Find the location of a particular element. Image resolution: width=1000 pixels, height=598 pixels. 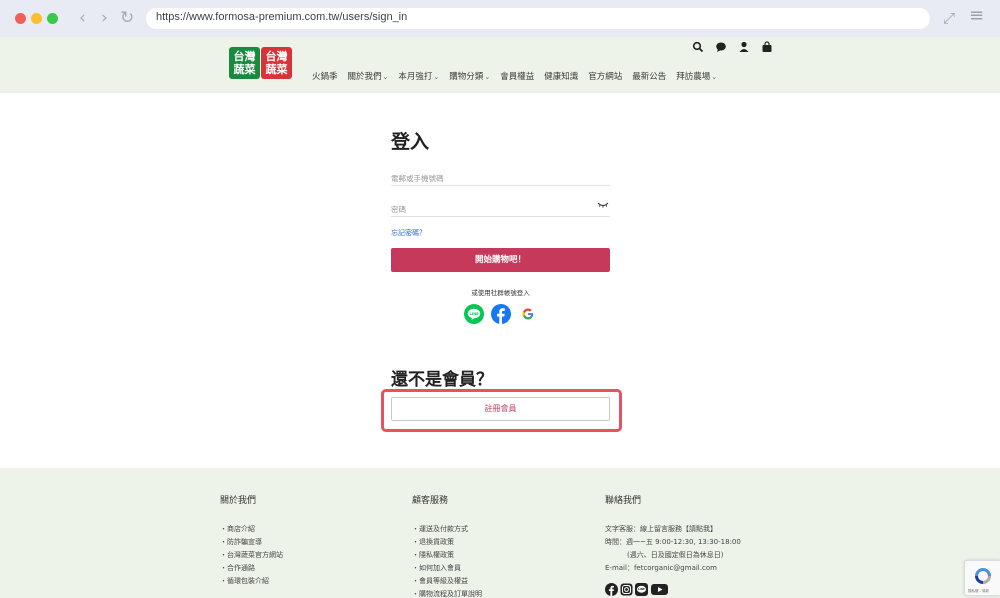

nav-item-label: 關於我們 is located at coordinates (364, 77).